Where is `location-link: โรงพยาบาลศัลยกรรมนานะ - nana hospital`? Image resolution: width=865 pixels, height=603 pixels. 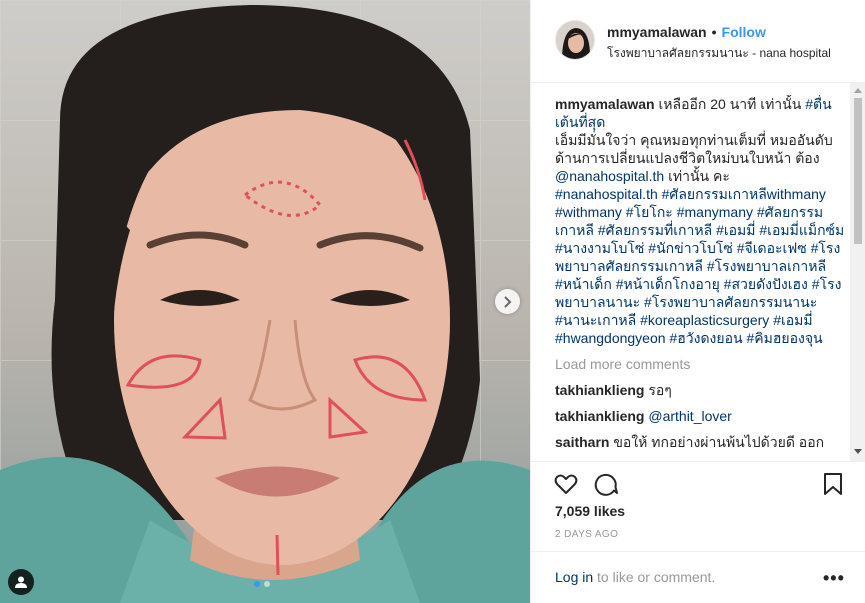 location-link: โรงพยาบาลศัลยกรรมนานะ - nana hospital is located at coordinates (719, 53).